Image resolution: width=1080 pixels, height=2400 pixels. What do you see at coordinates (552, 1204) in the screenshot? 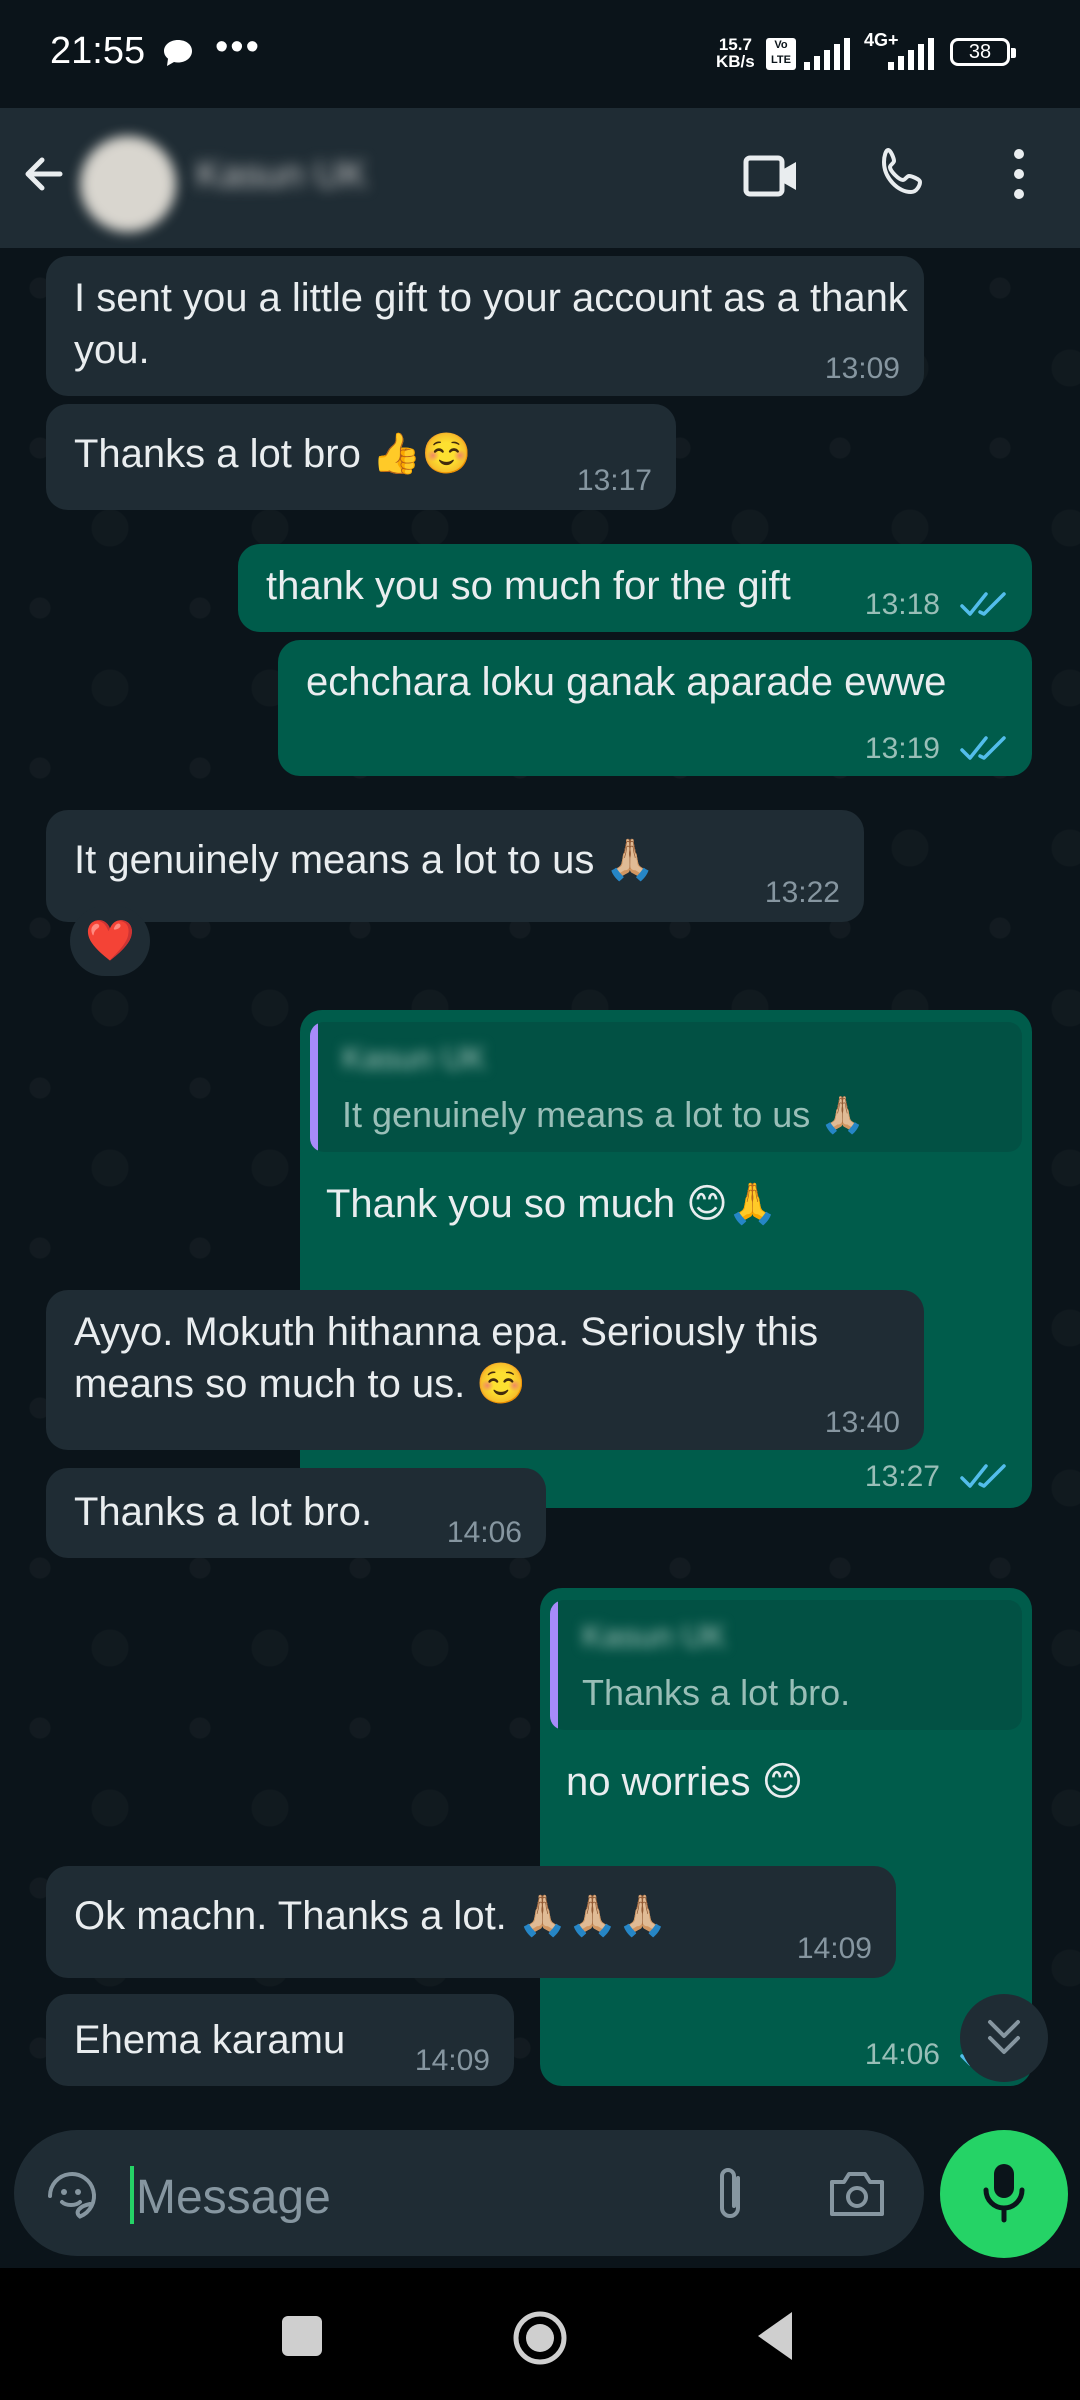
I see `message-text: Thank you so much 😊🙏` at bounding box center [552, 1204].